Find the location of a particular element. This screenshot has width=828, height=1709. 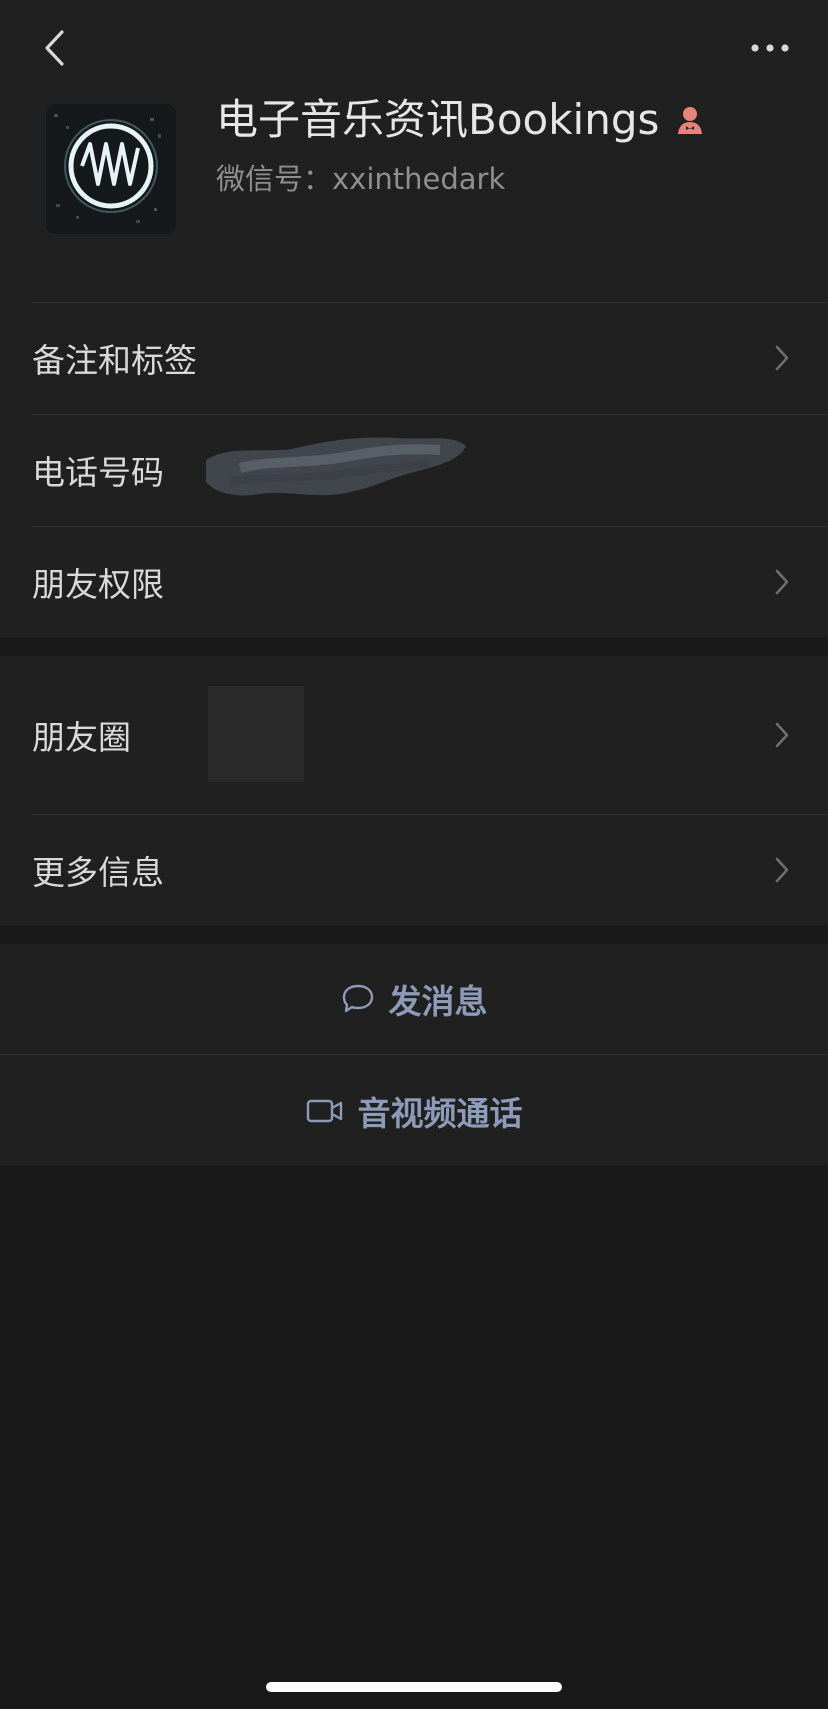

profile-name-text: 电子音乐资讯Bookings is located at coordinates (438, 119).